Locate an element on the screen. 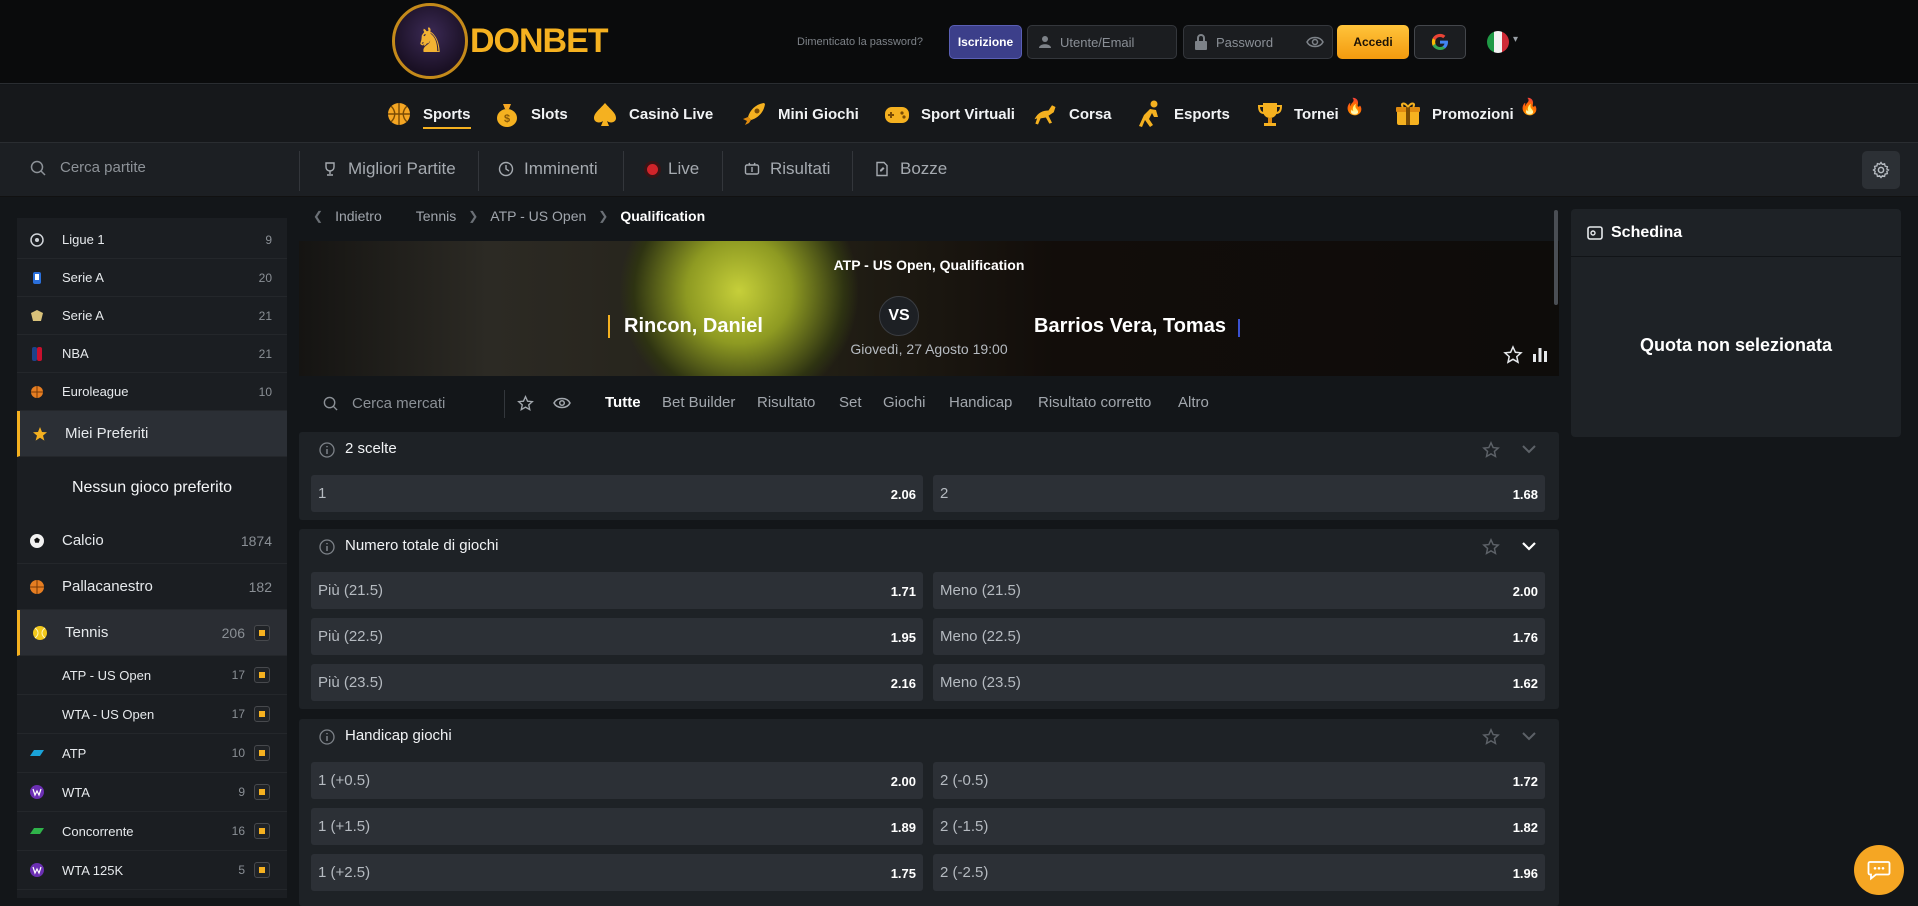 The height and width of the screenshot is (906, 1918). username-field: Utente/Email is located at coordinates (1102, 42).